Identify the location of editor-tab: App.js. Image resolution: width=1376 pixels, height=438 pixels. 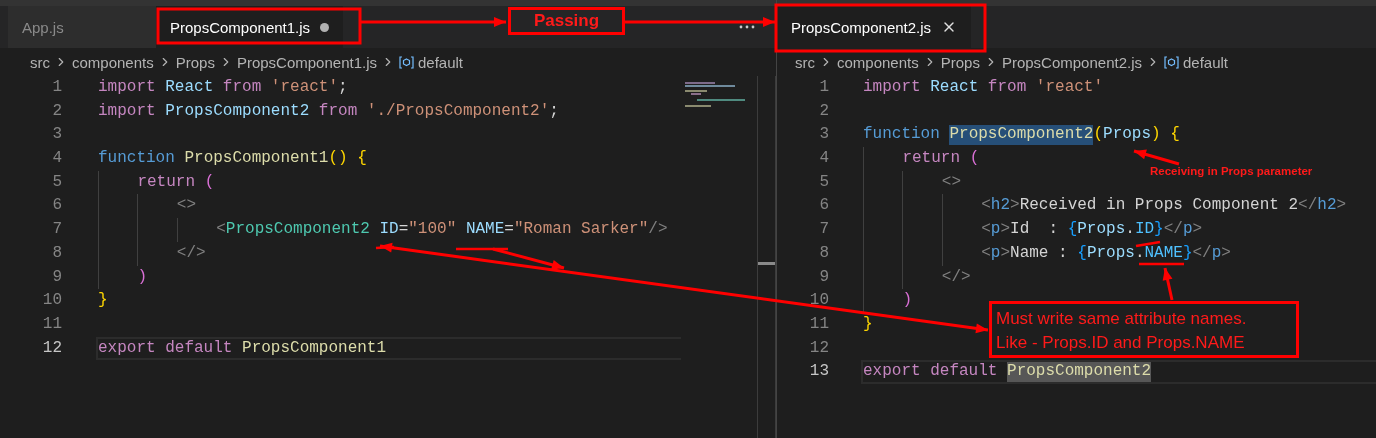
(82, 27).